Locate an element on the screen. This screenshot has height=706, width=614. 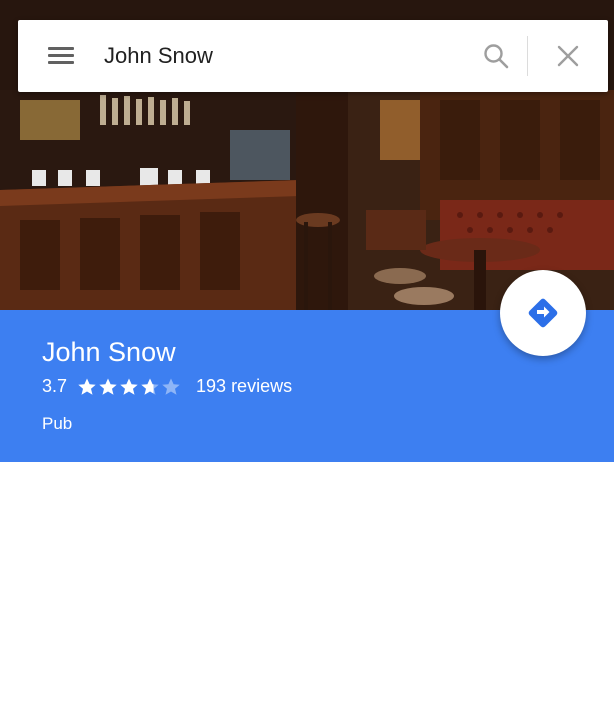
search-icon is located at coordinates (496, 56).